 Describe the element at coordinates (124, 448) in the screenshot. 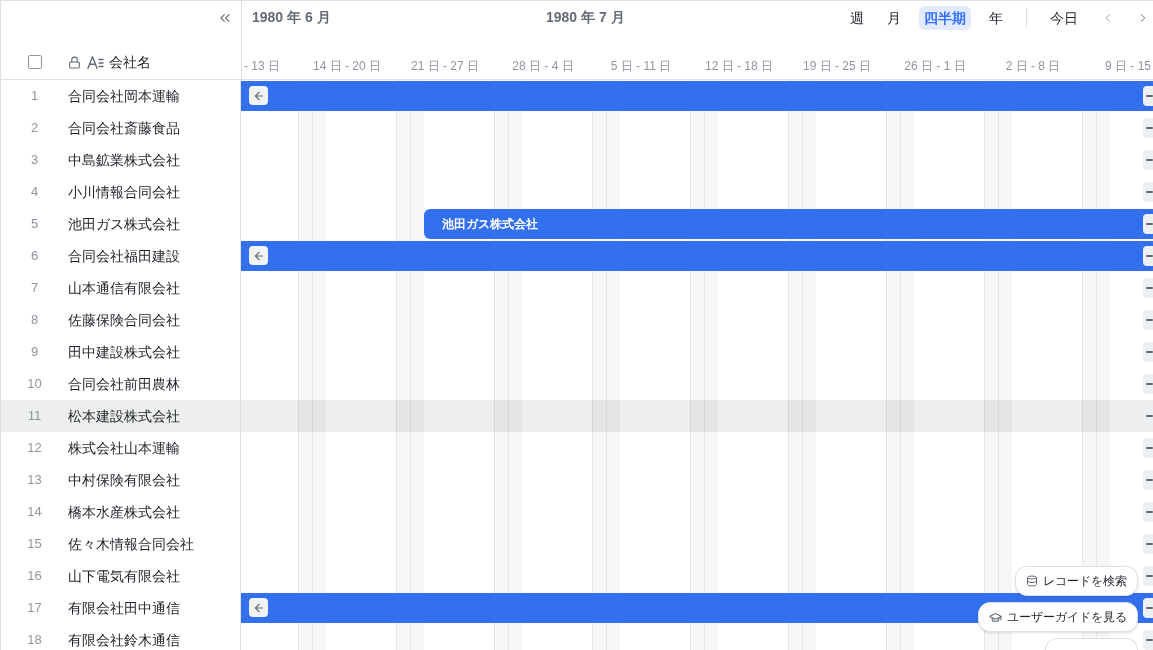

I see `company-name: 株式会社山本運輸` at that location.